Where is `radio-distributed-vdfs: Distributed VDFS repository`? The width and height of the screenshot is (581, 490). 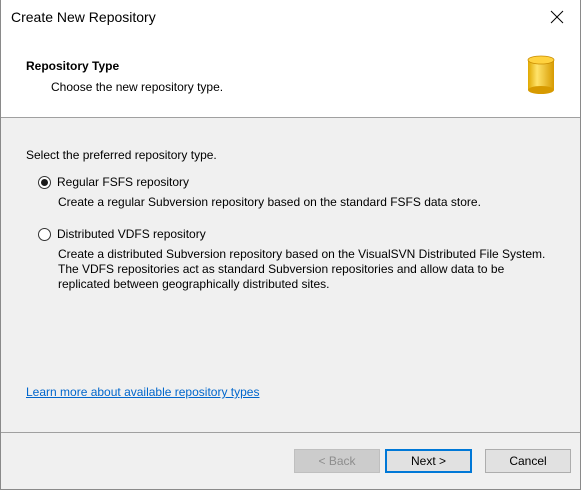 radio-distributed-vdfs: Distributed VDFS repository is located at coordinates (122, 234).